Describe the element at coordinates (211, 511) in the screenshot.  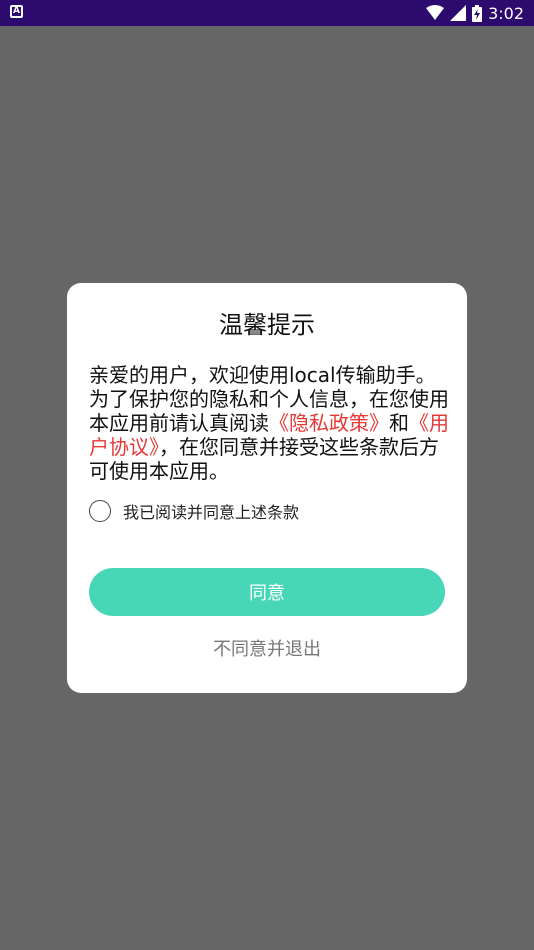
I see `agree-checkbox-label: 我已阅读并同意上述条款` at that location.